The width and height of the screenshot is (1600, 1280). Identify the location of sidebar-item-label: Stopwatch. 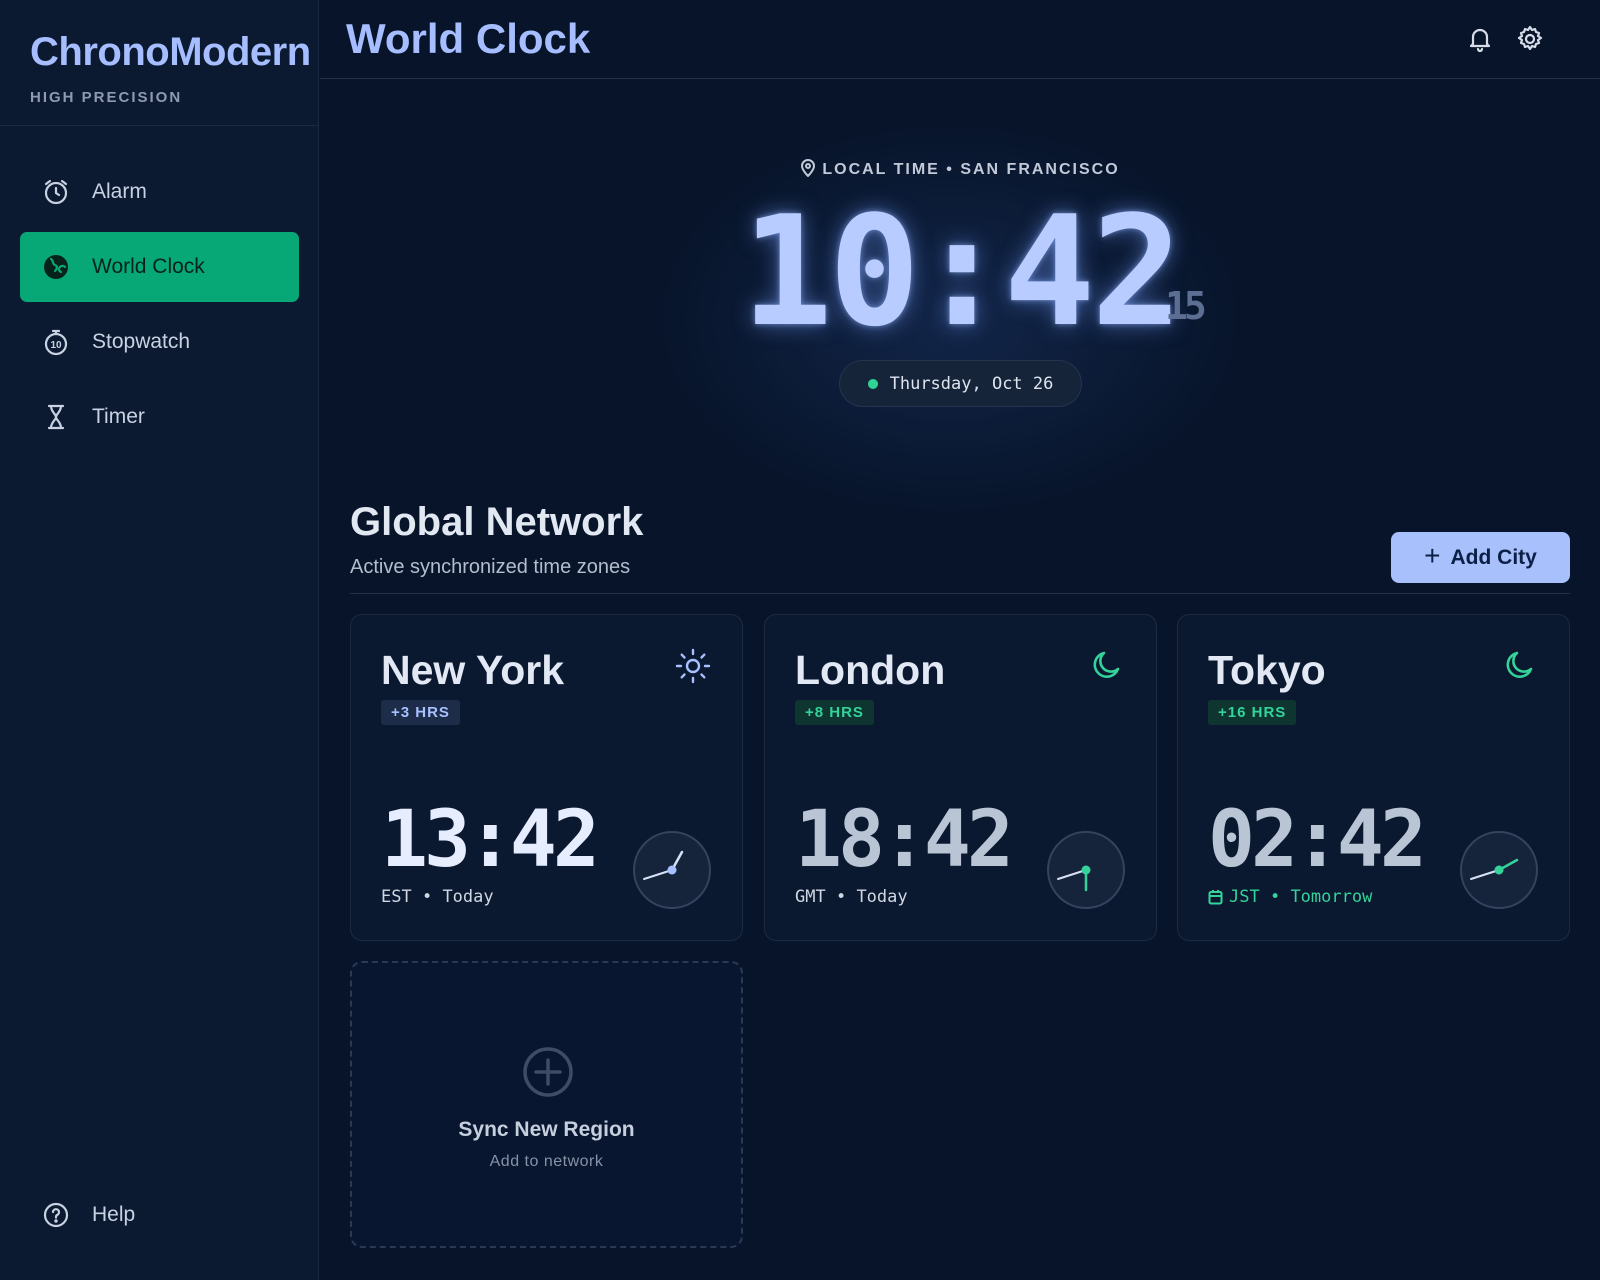
(141, 341).